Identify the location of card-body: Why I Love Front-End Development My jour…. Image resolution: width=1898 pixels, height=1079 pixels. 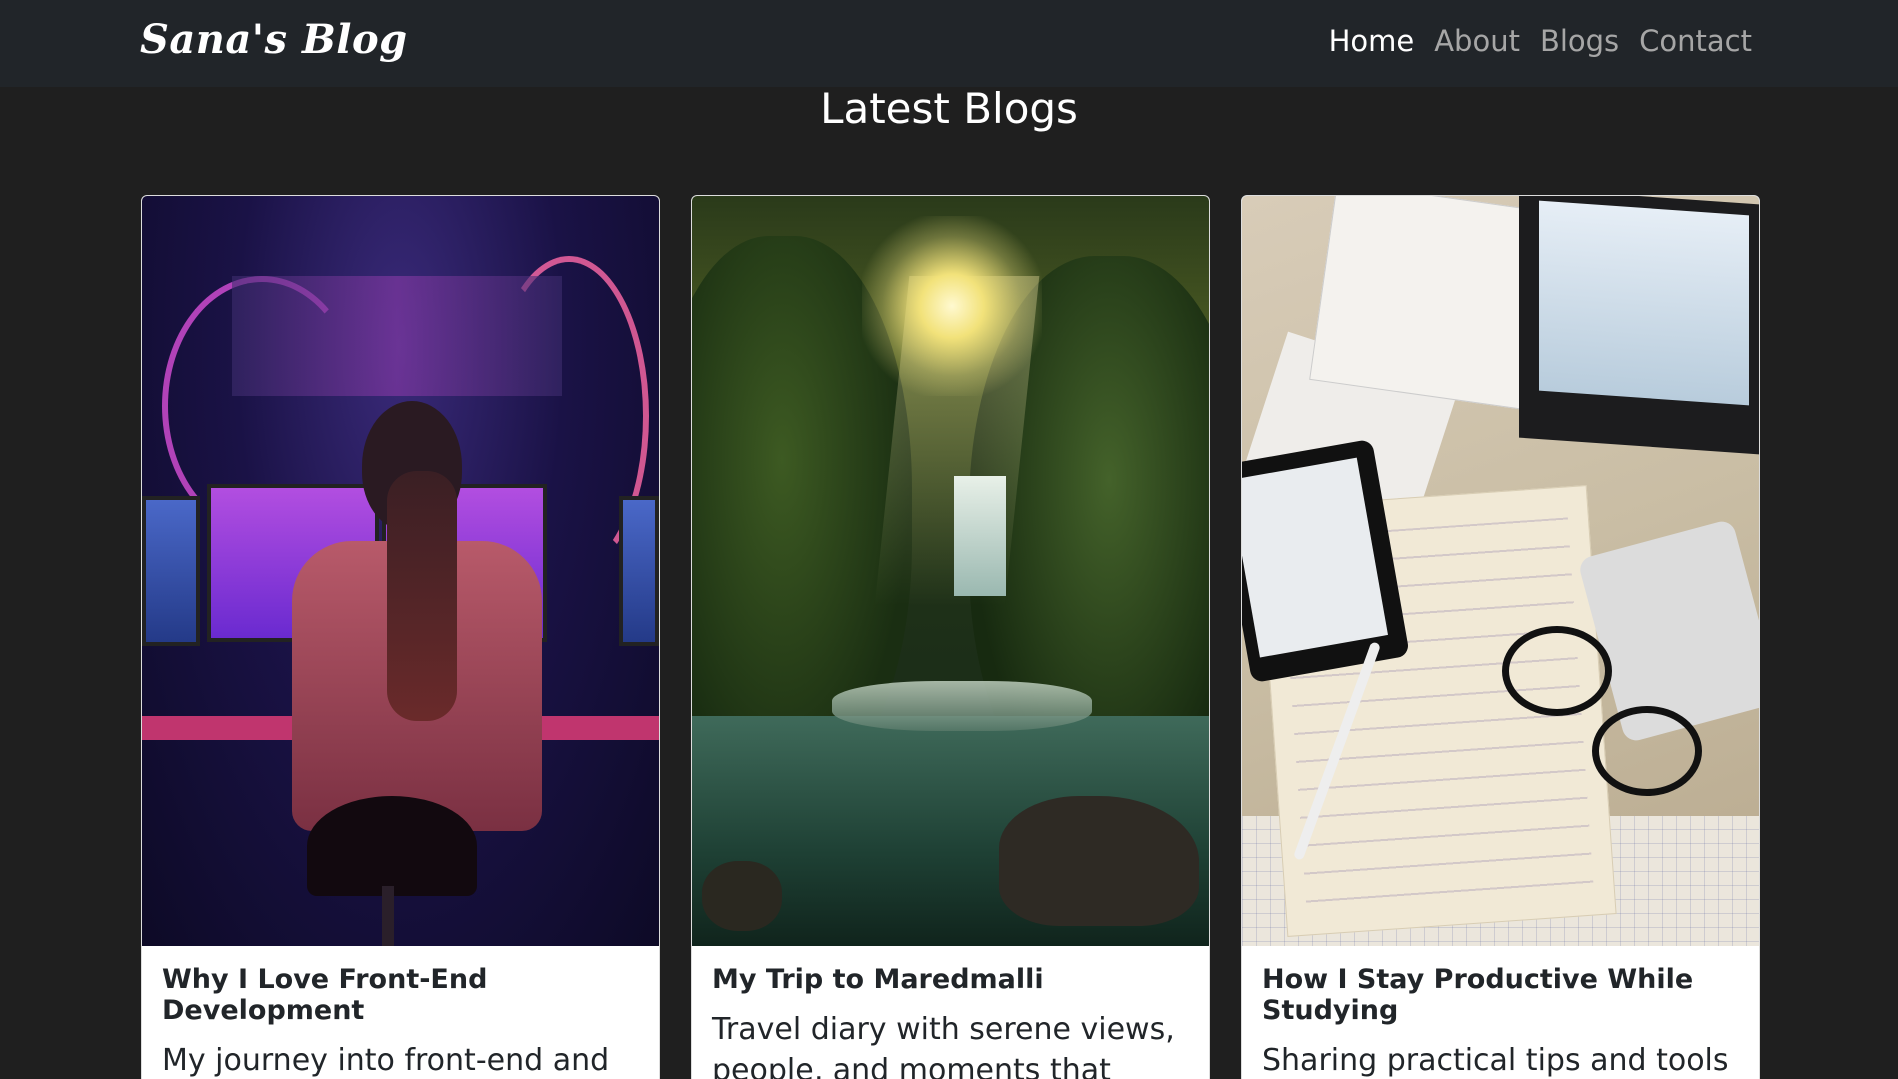
(400, 1012).